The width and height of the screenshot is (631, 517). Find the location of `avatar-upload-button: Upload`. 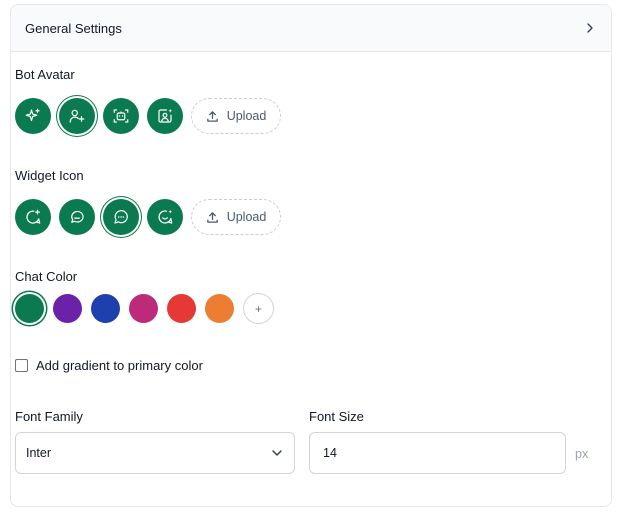

avatar-upload-button: Upload is located at coordinates (236, 116).